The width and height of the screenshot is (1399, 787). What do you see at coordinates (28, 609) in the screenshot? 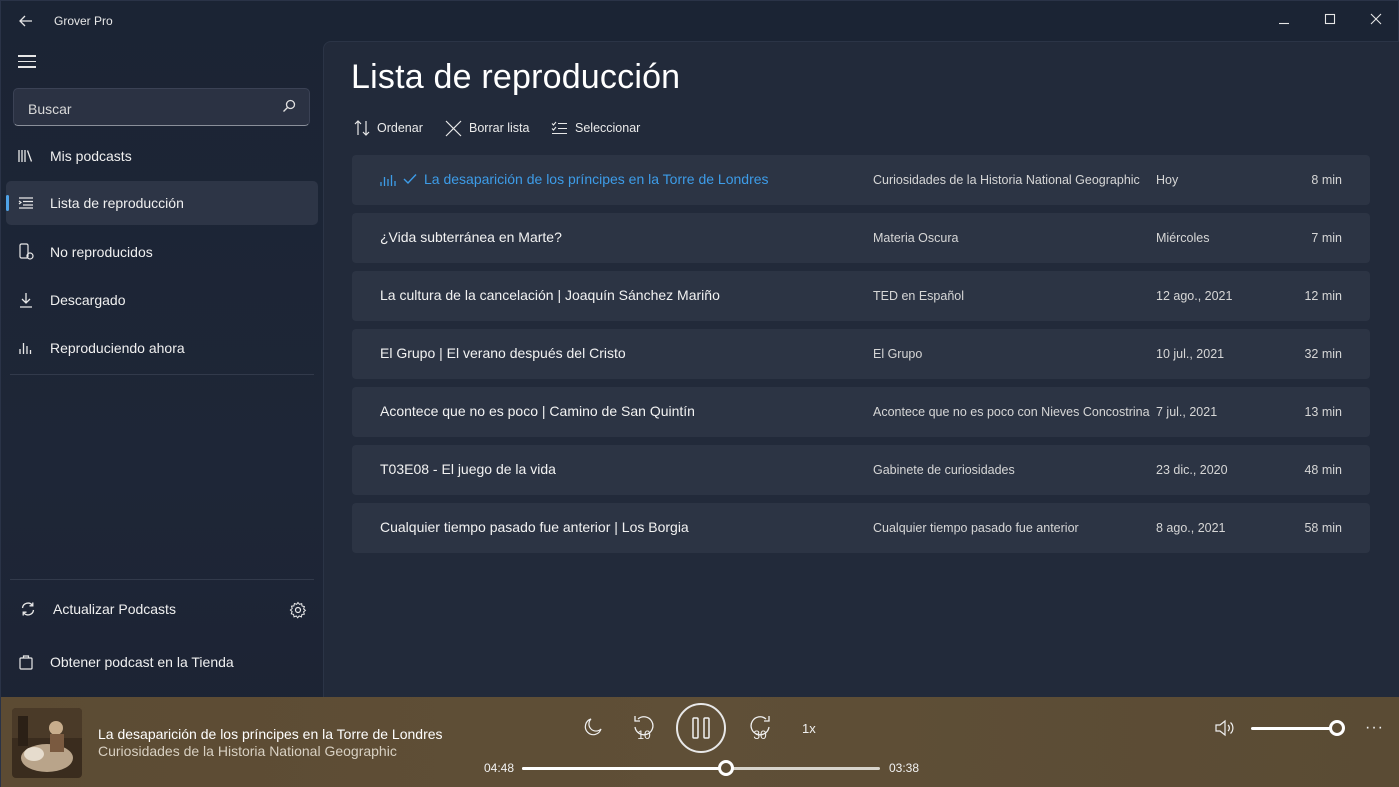
I see `refresh-icon` at bounding box center [28, 609].